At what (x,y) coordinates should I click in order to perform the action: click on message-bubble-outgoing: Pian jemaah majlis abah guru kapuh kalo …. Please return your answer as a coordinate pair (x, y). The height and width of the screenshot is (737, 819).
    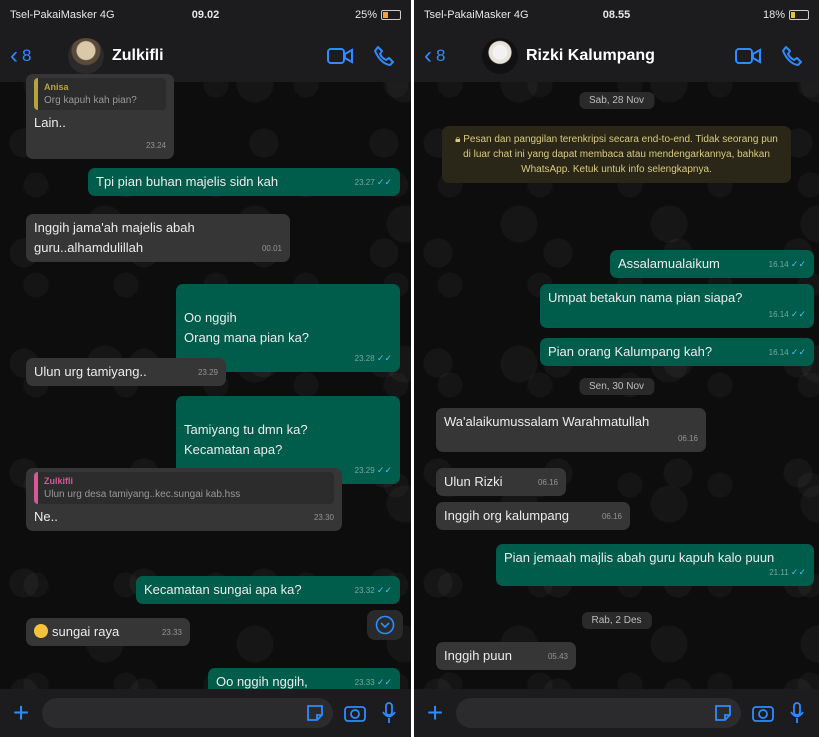
    Looking at the image, I should click on (655, 565).